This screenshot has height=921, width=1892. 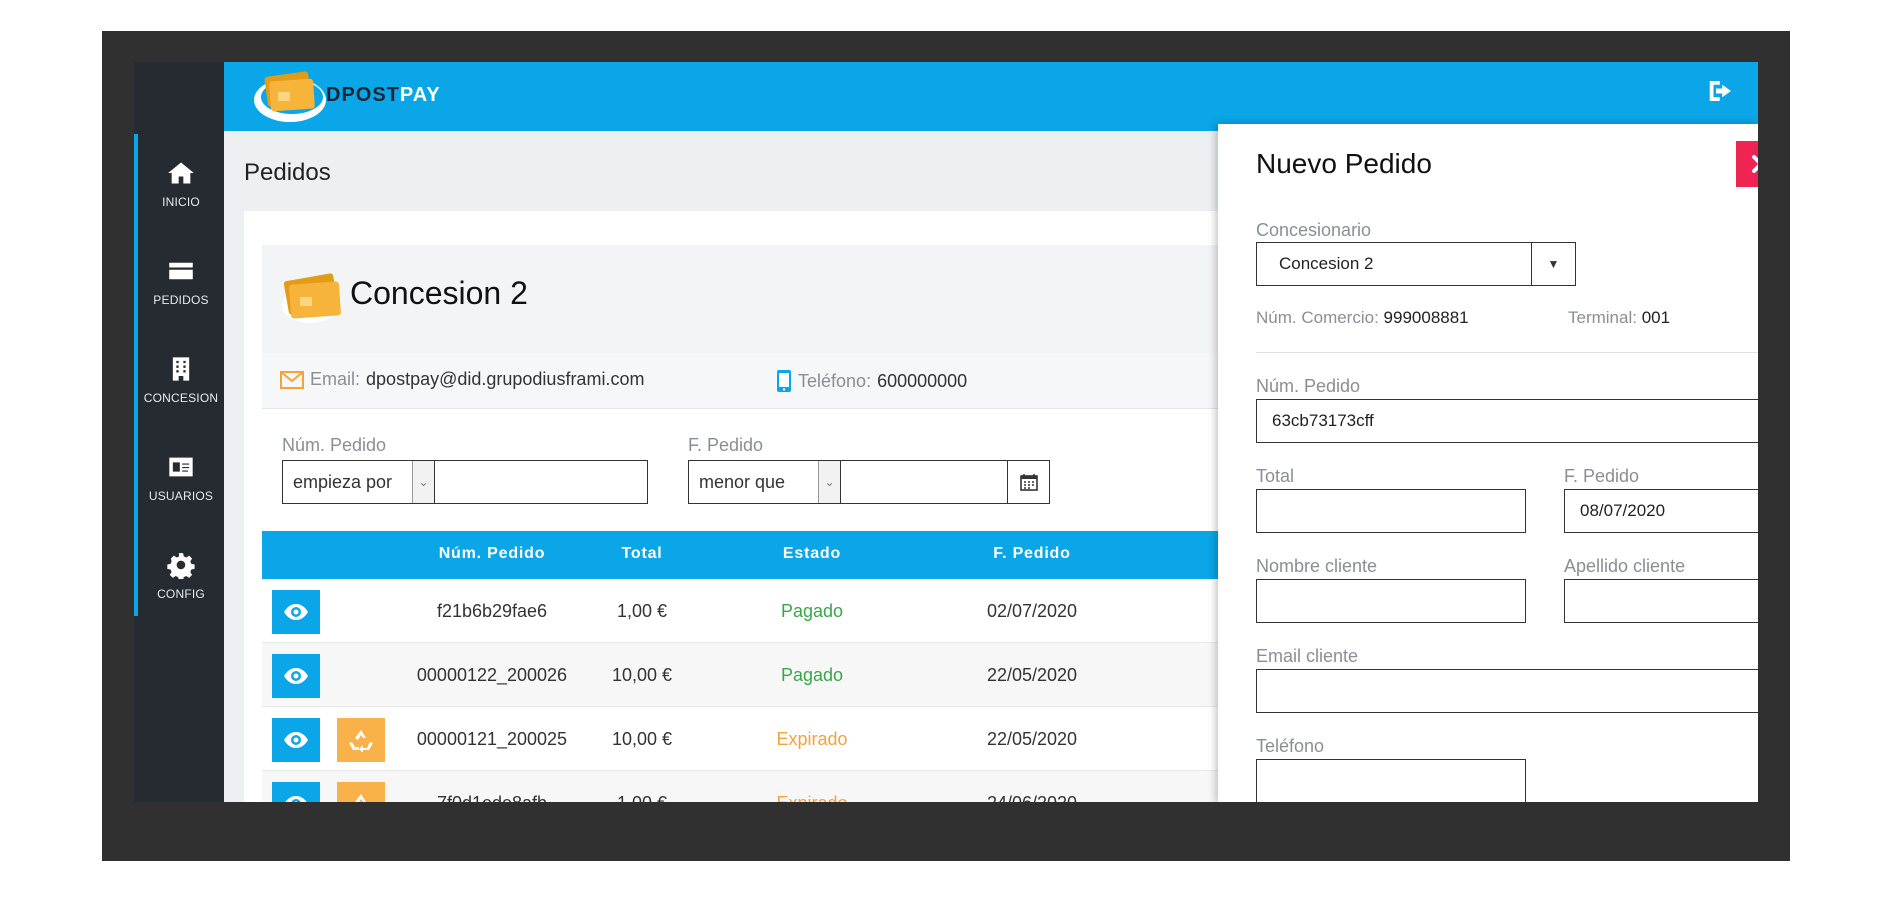 I want to click on email-value: dpostpay@did.grupodiusframi.com, so click(x=505, y=379).